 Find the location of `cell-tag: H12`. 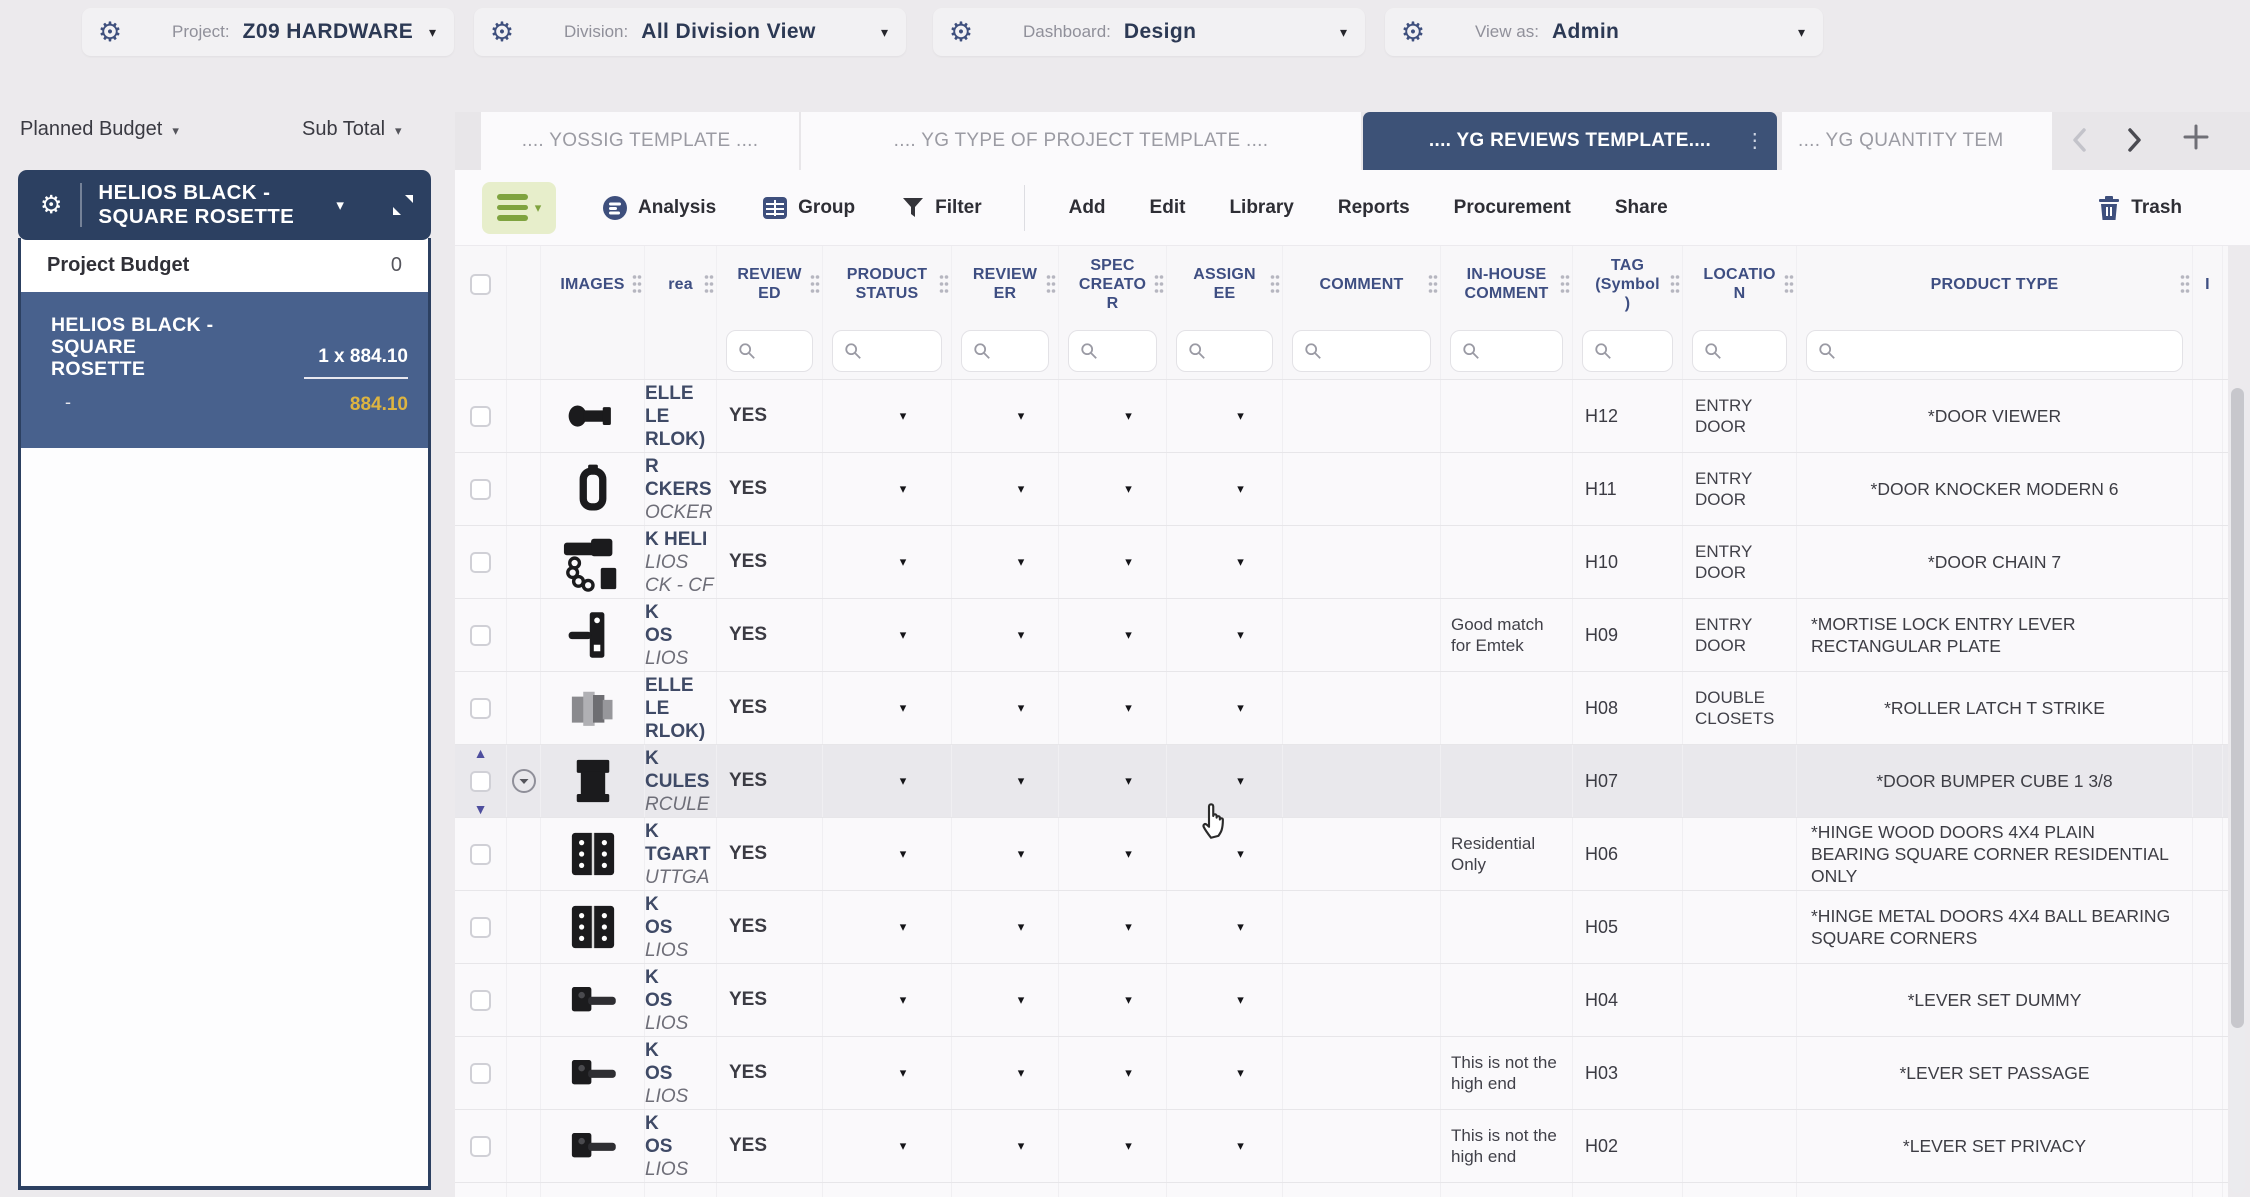

cell-tag: H12 is located at coordinates (1628, 416).